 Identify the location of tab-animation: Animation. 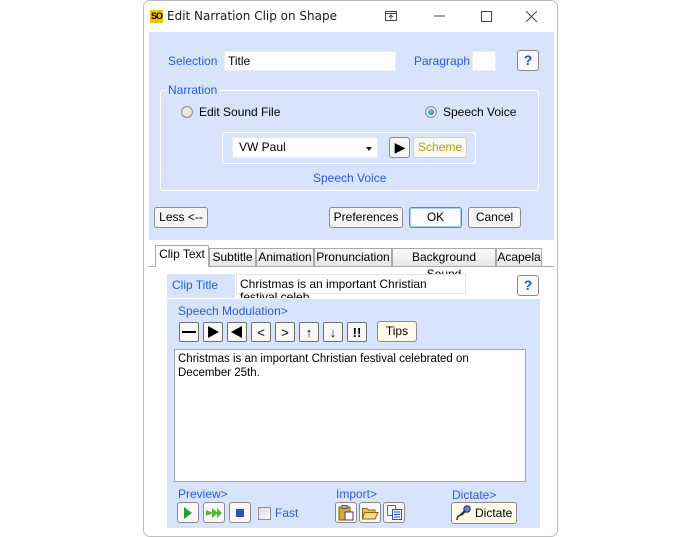
(285, 257).